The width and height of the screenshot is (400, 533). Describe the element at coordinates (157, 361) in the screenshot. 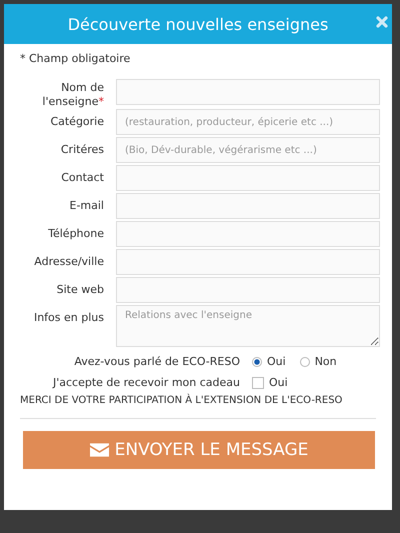

I see `radio-question: Avez-vous parlé de ECO-RESO` at that location.